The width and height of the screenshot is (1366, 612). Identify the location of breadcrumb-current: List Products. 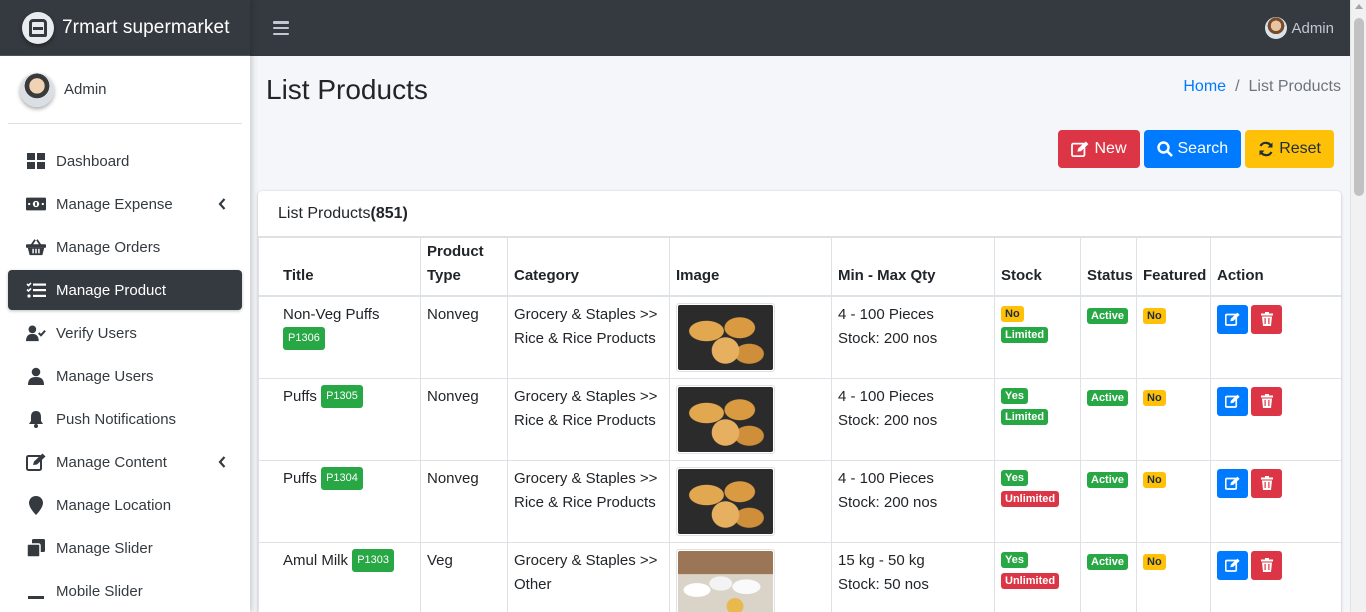
(1294, 86).